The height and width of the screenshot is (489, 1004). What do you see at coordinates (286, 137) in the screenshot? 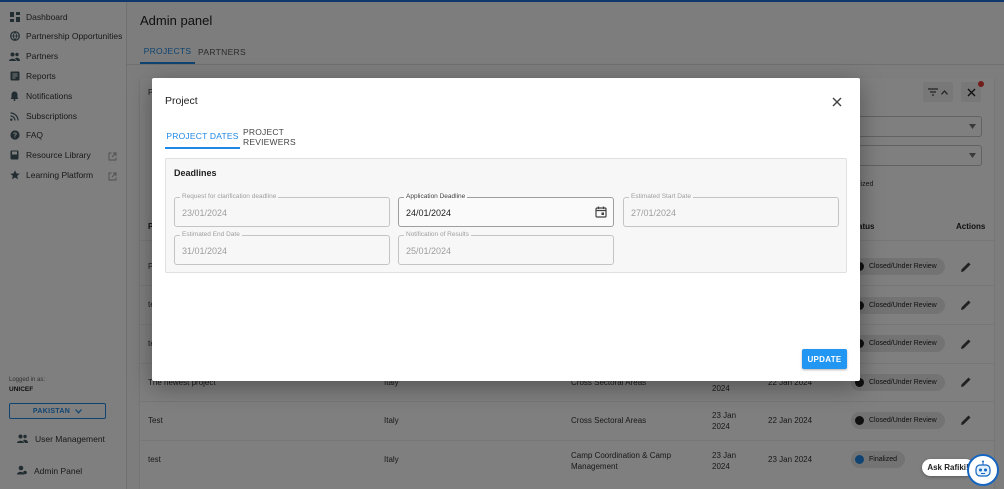
I see `tab-project-reviewers: PROJECT REVIEWERS` at bounding box center [286, 137].